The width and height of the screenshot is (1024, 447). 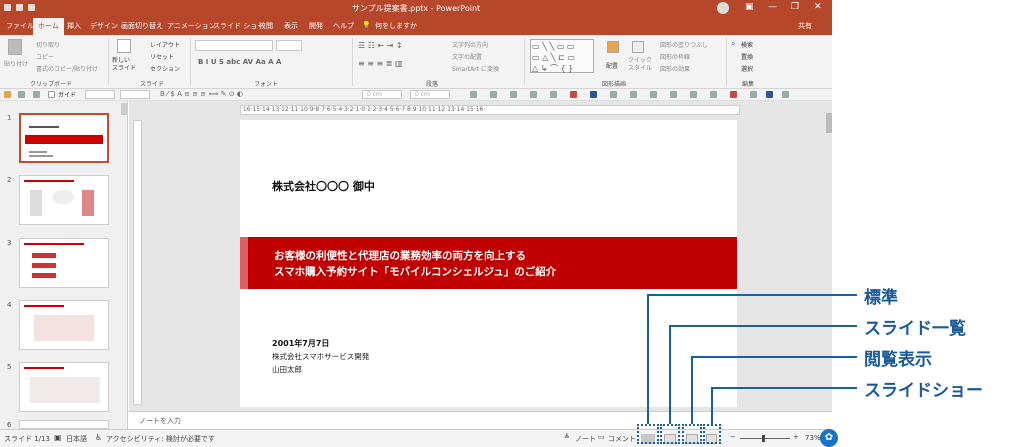 What do you see at coordinates (323, 186) in the screenshot?
I see `addressee-text: 株式会社〇〇〇 御中` at bounding box center [323, 186].